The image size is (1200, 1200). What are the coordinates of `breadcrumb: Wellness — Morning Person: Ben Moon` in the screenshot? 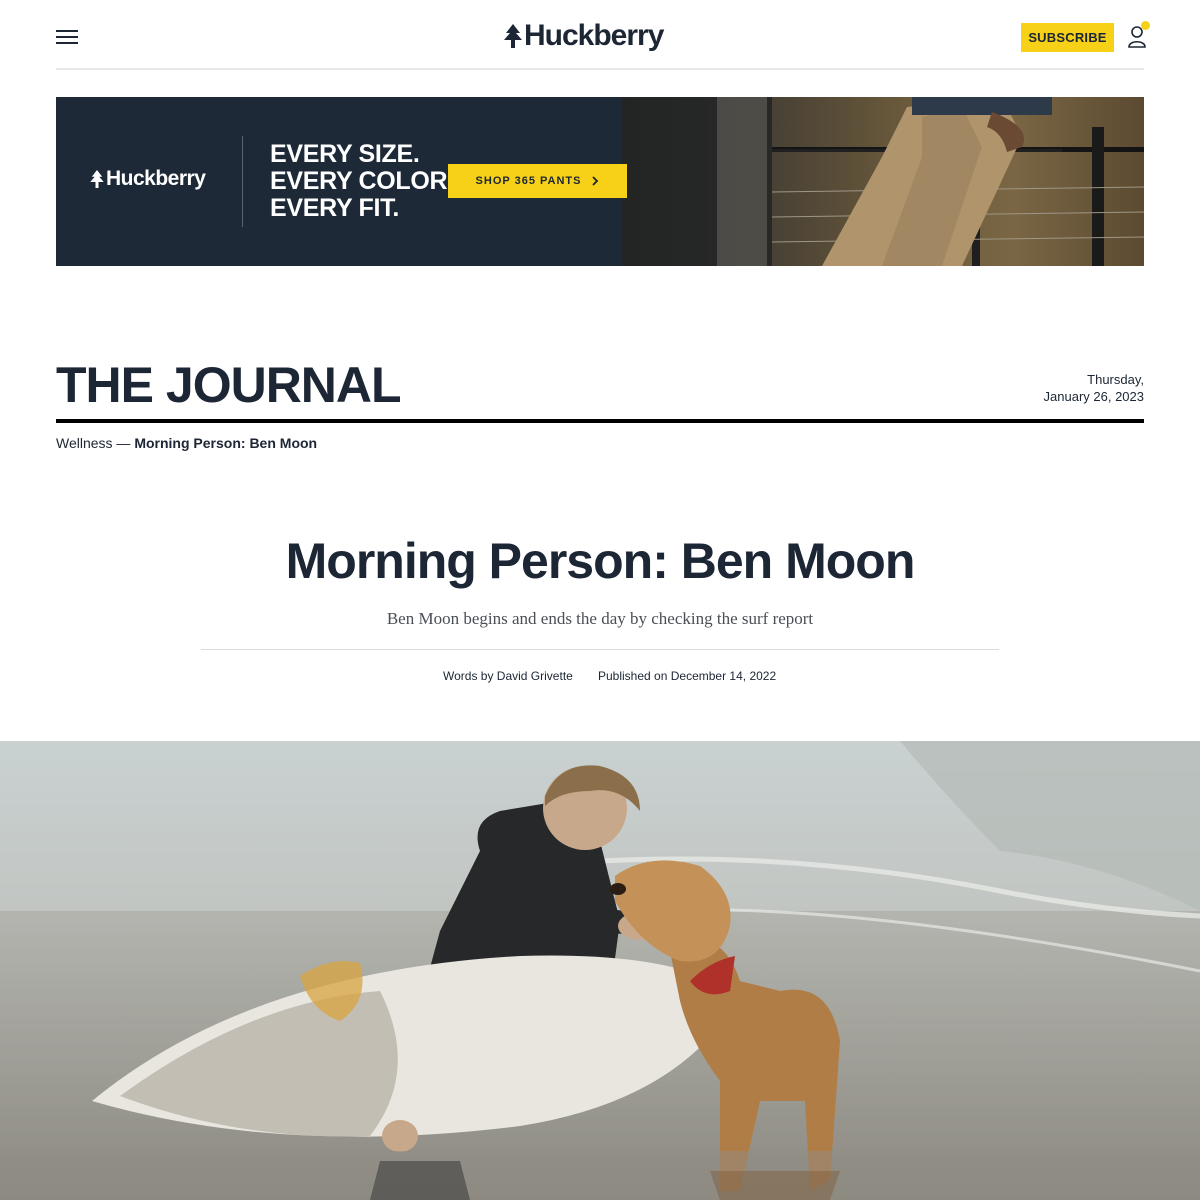 It's located at (186, 443).